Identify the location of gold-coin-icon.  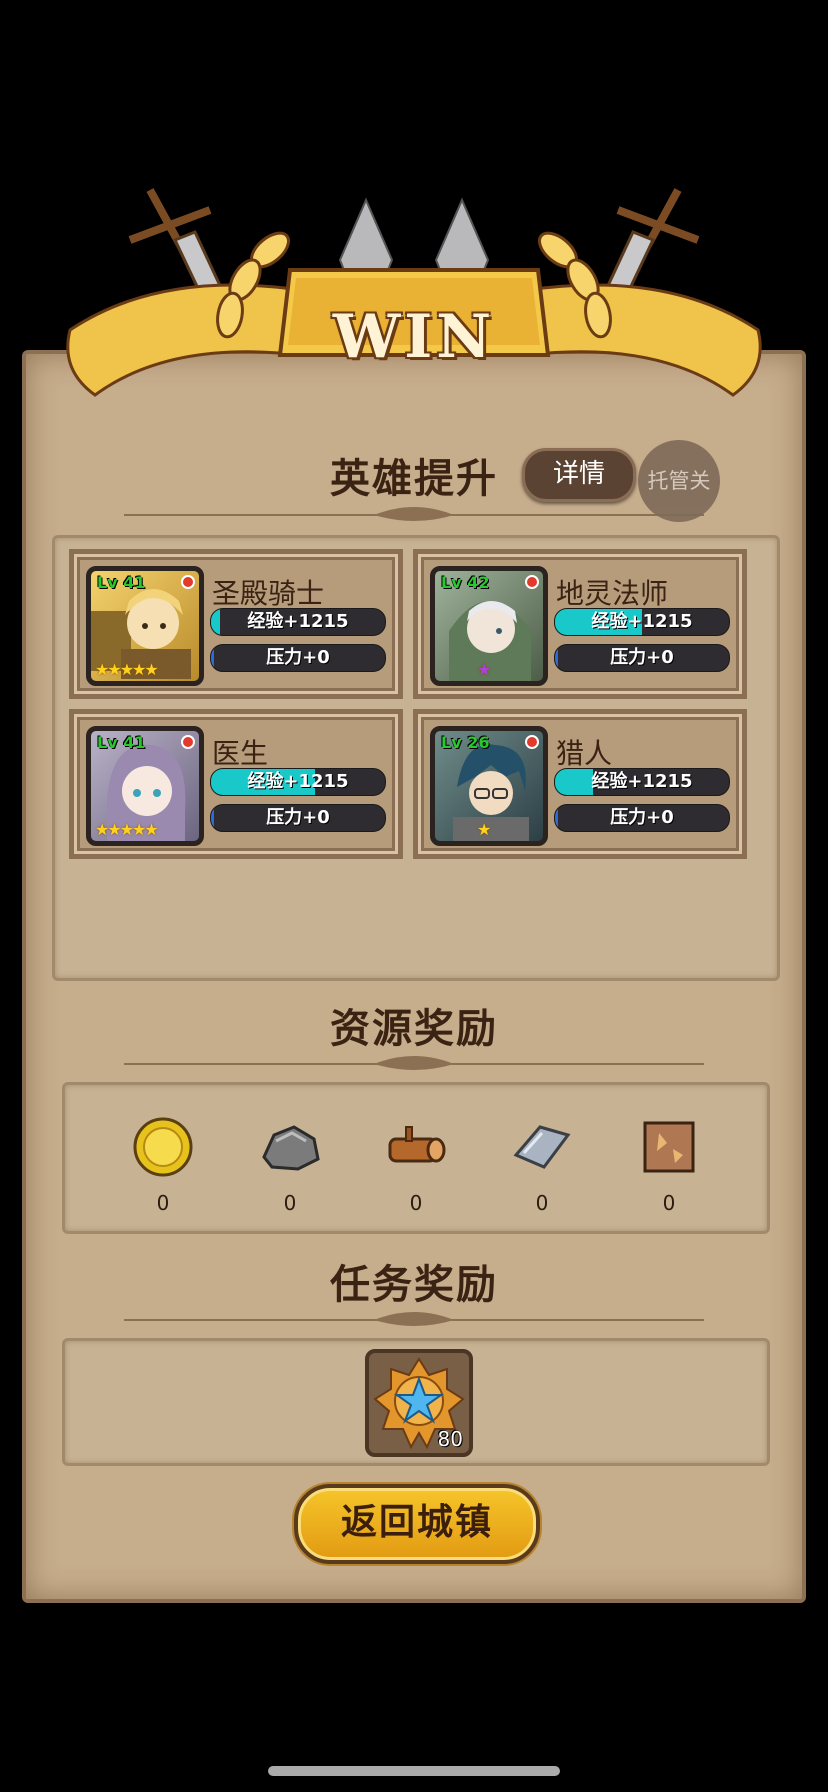
(163, 1147).